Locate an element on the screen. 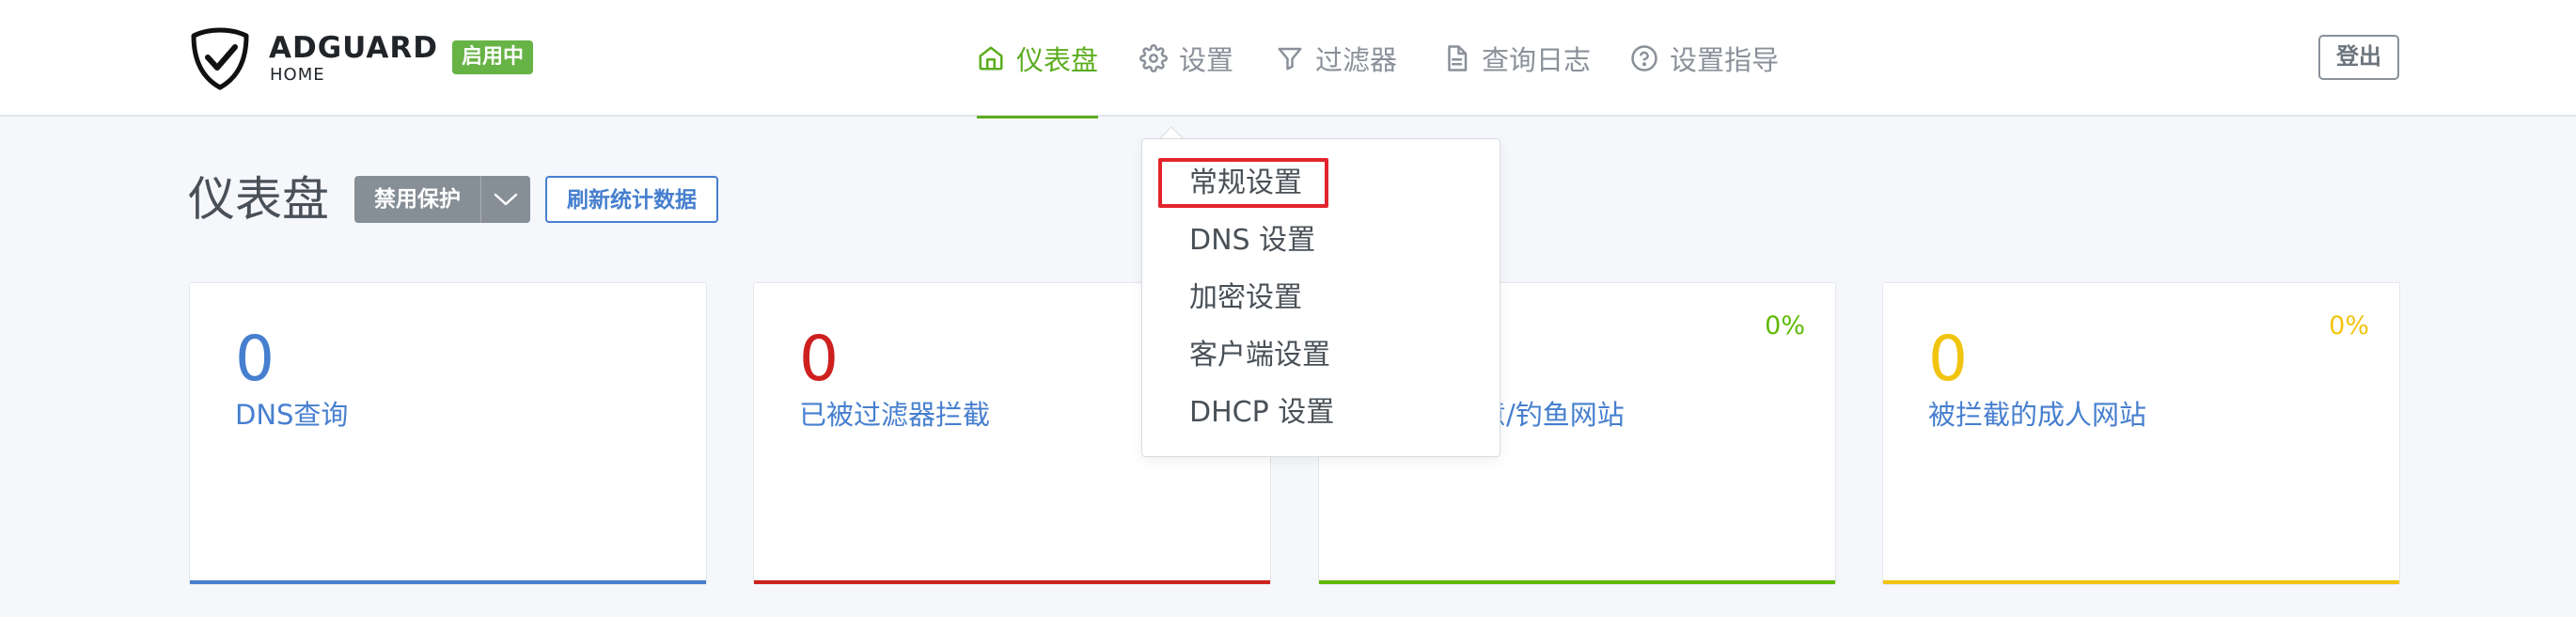 This screenshot has height=617, width=2576. disable-protection-button: 禁用保护 is located at coordinates (417, 200).